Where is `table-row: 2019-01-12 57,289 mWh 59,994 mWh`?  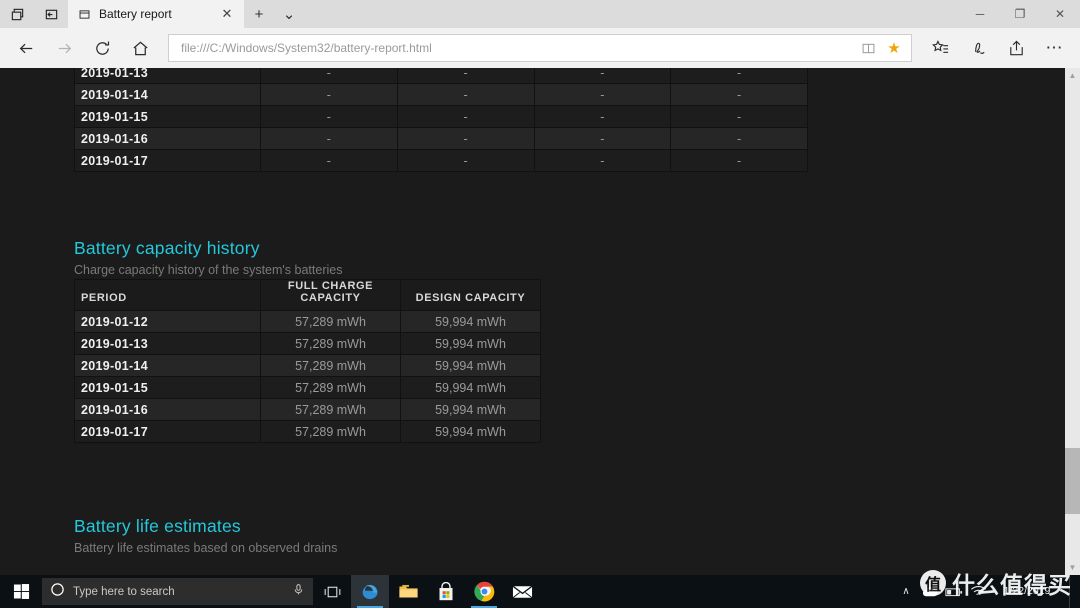 table-row: 2019-01-12 57,289 mWh 59,994 mWh is located at coordinates (307, 321).